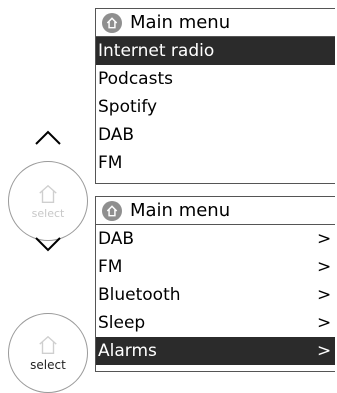 The image size is (337, 393). Describe the element at coordinates (215, 351) in the screenshot. I see `menu-item-alarms: Alarms >` at that location.